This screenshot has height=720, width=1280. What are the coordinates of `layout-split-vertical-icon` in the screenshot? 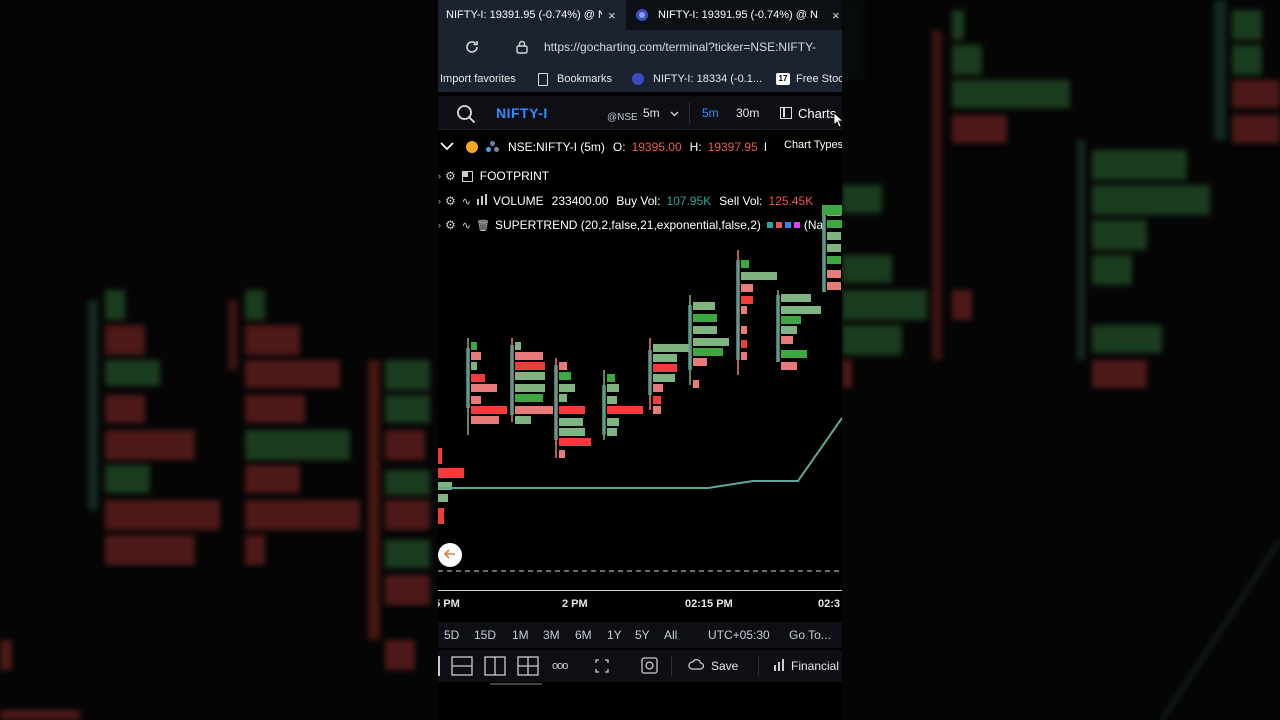 It's located at (495, 667).